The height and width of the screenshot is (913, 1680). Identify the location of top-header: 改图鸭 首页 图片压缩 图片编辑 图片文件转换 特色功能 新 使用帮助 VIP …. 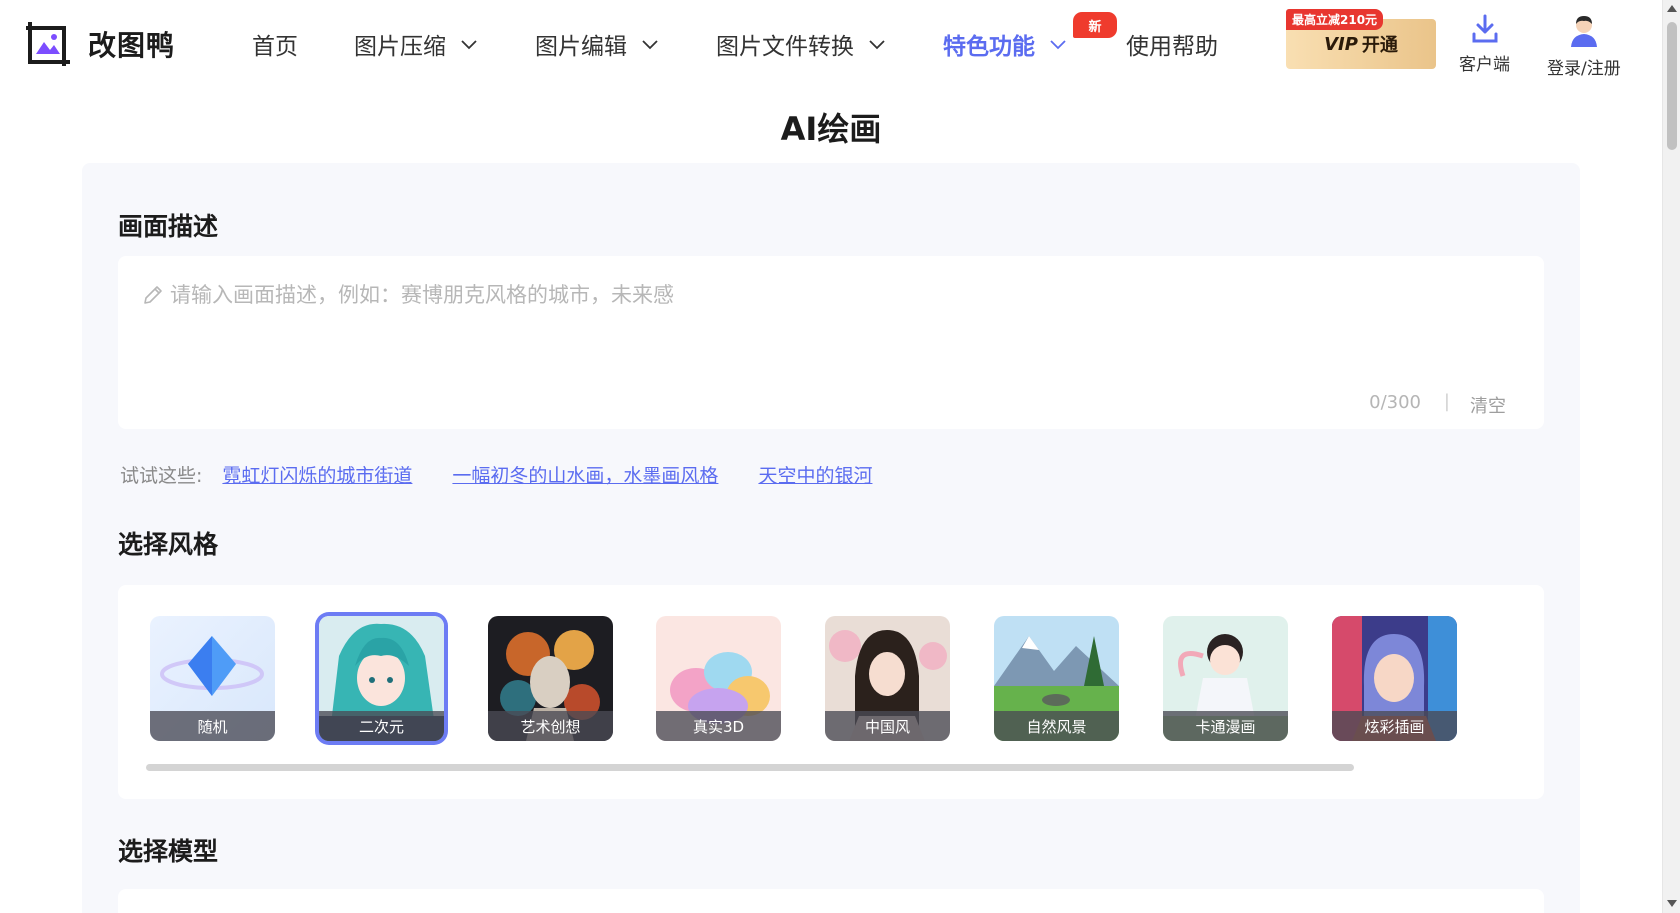
(831, 46).